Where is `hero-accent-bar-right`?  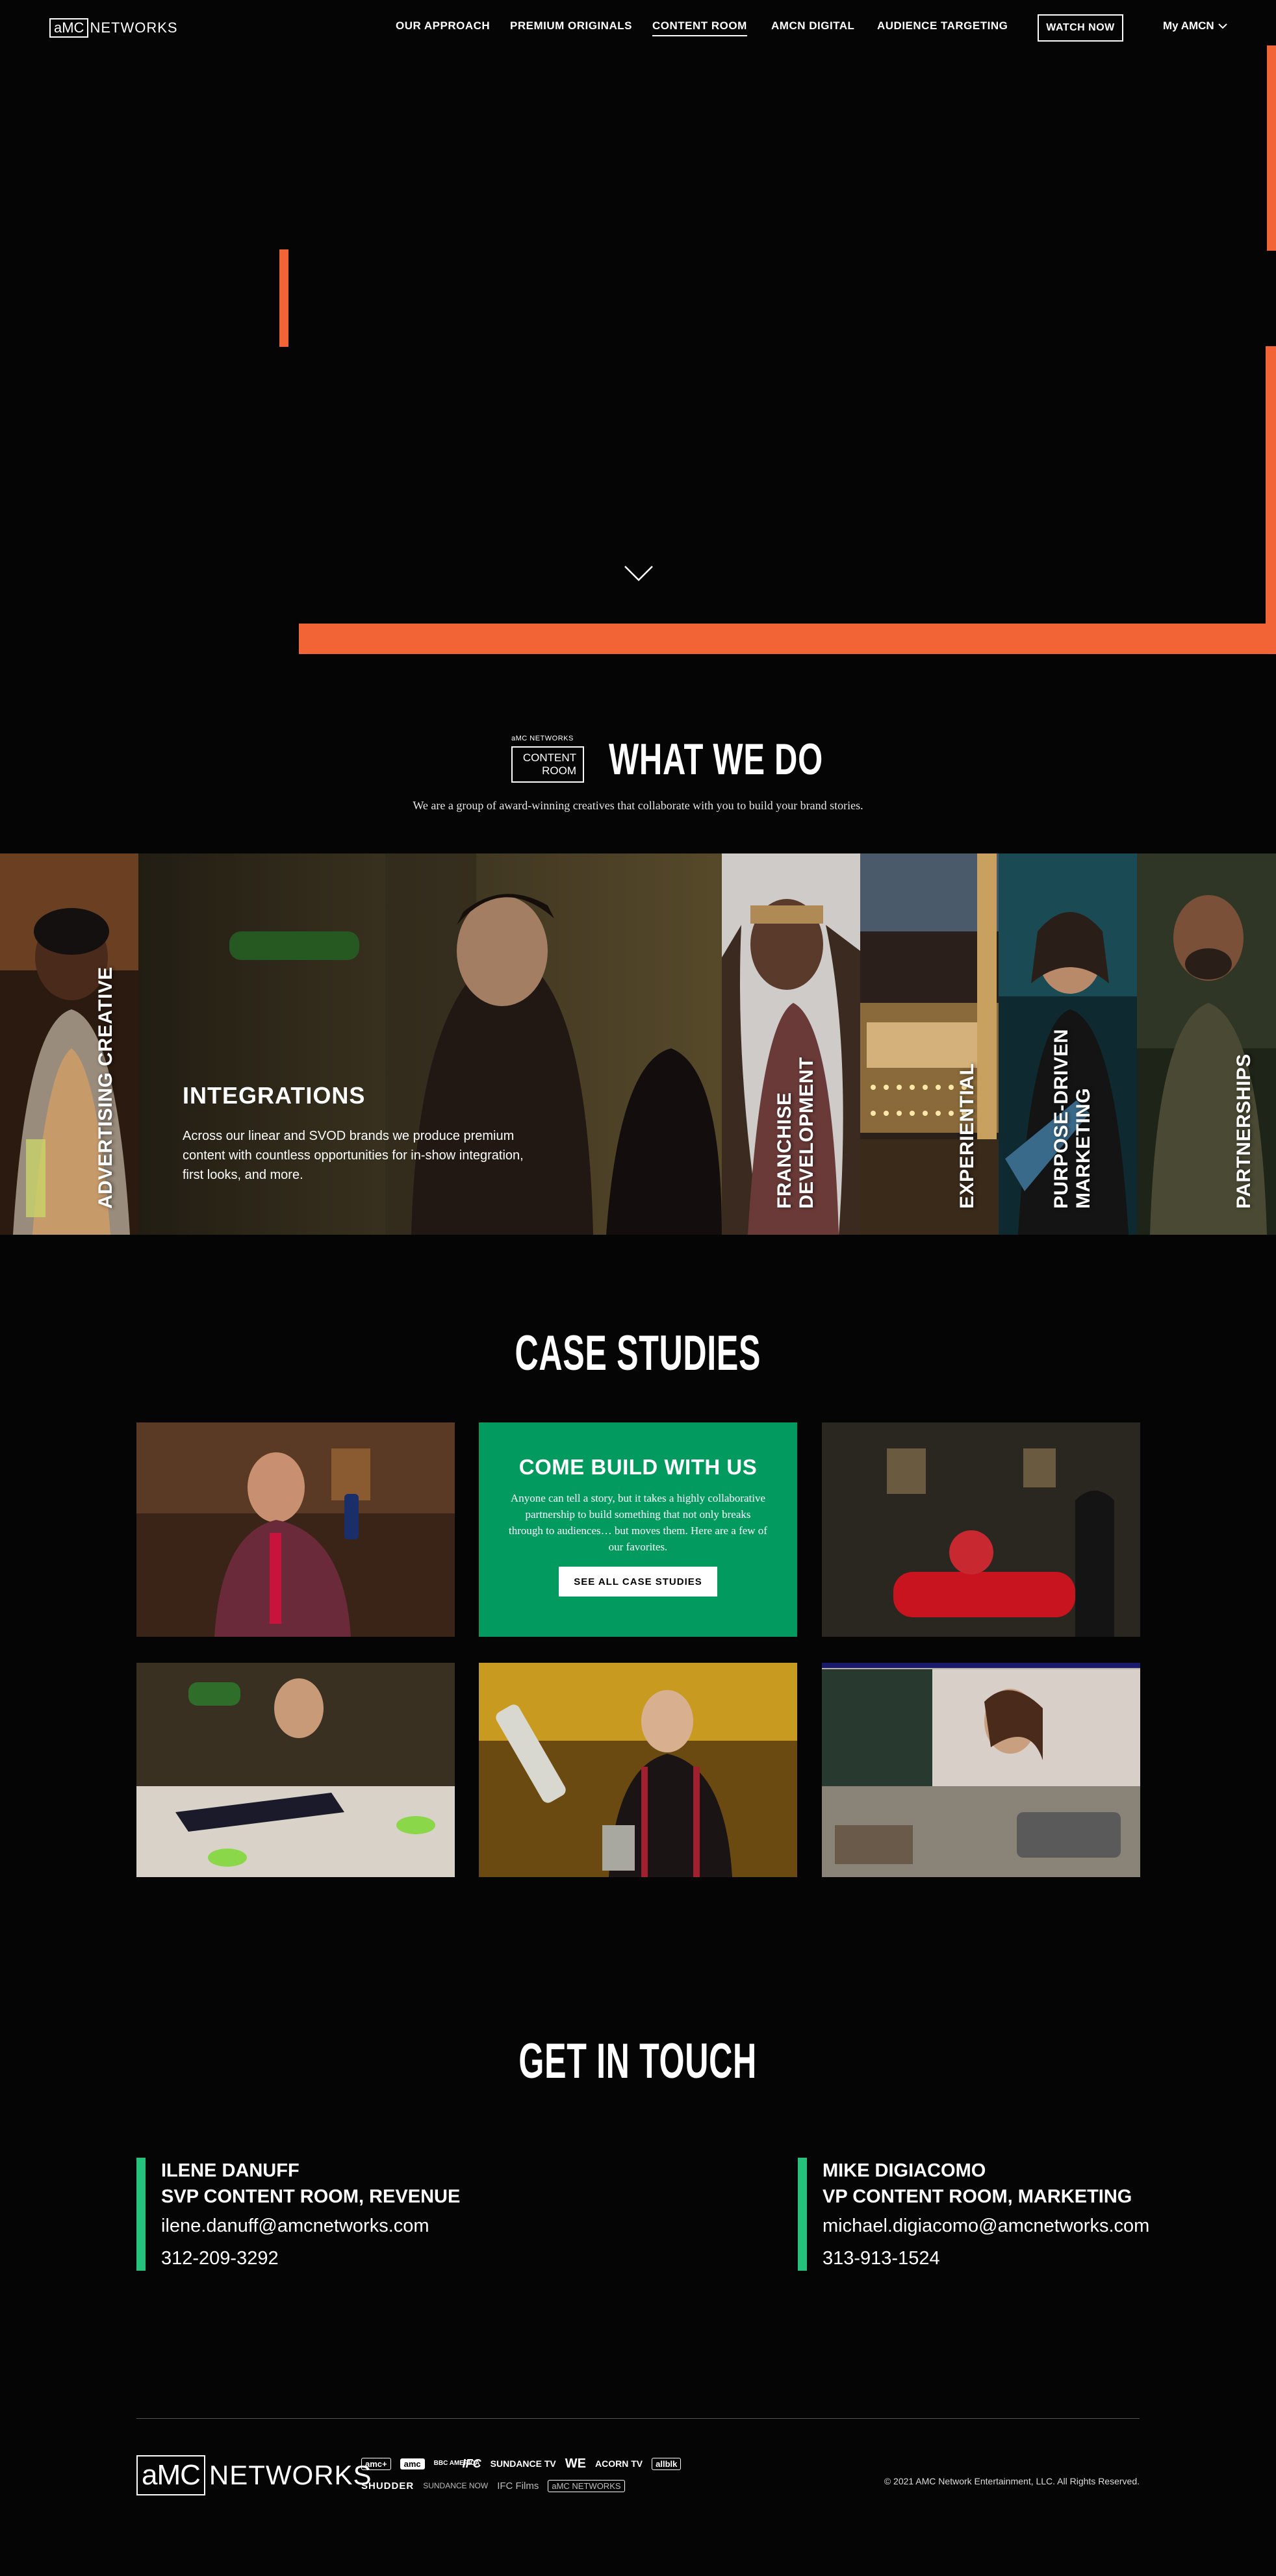 hero-accent-bar-right is located at coordinates (1271, 500).